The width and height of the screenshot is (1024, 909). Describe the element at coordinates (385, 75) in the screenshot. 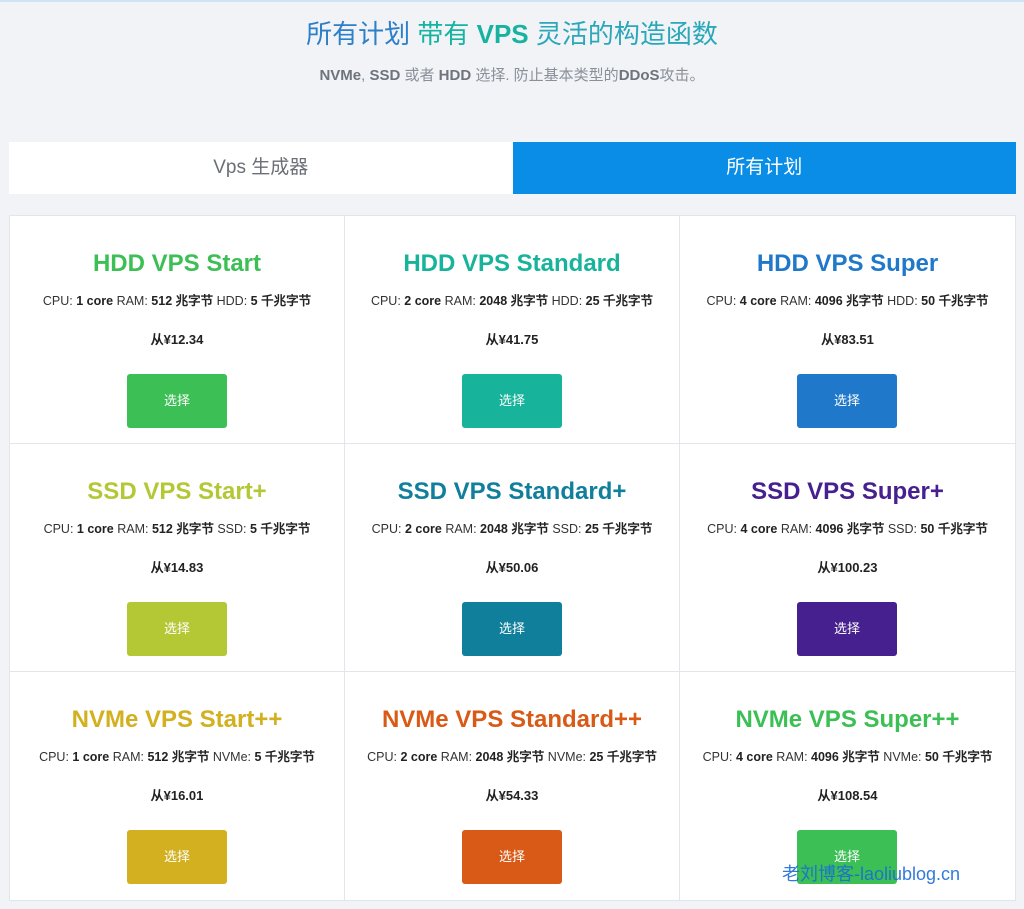

I see `subtitle-ssd: SSD` at that location.